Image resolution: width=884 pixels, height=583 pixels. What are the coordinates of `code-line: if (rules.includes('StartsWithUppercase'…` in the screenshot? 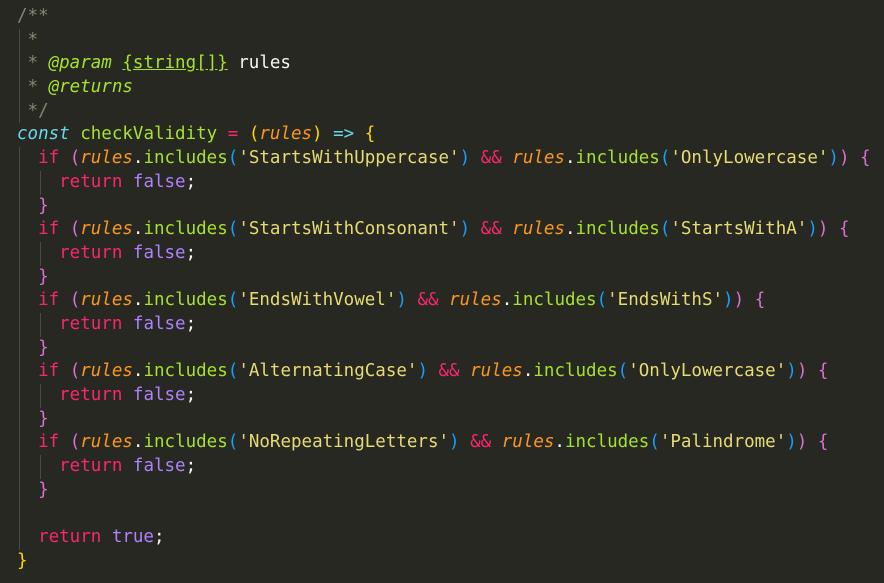 It's located at (442, 159).